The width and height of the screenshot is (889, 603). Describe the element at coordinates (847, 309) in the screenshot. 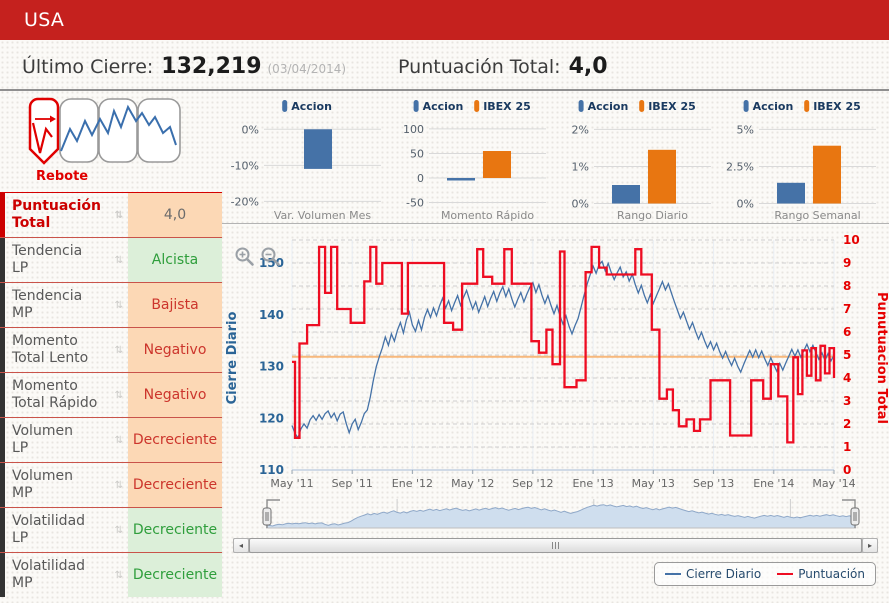

I see `svg-text: 7` at that location.